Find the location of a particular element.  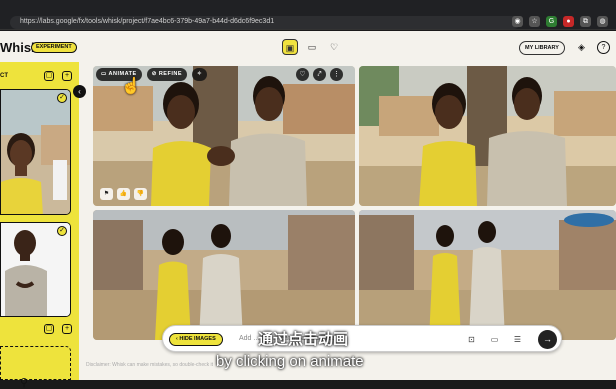

collapse-sidebar-icon: ‹ is located at coordinates (79, 91).